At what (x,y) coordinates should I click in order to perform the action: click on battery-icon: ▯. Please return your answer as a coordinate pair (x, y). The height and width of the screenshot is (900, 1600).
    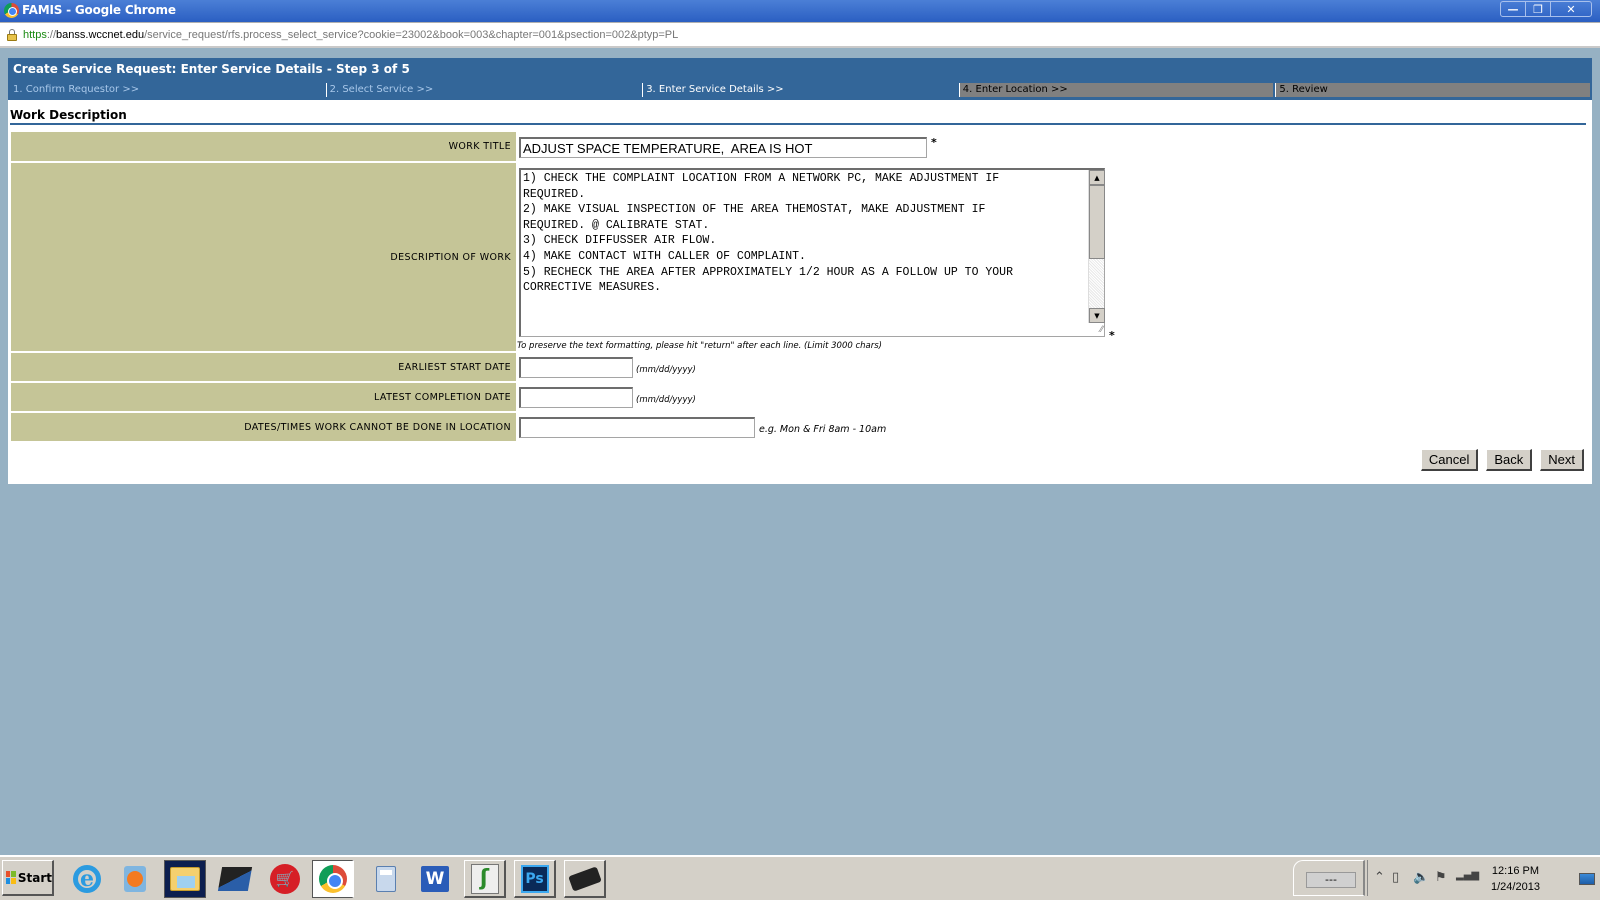
    Looking at the image, I should click on (1395, 877).